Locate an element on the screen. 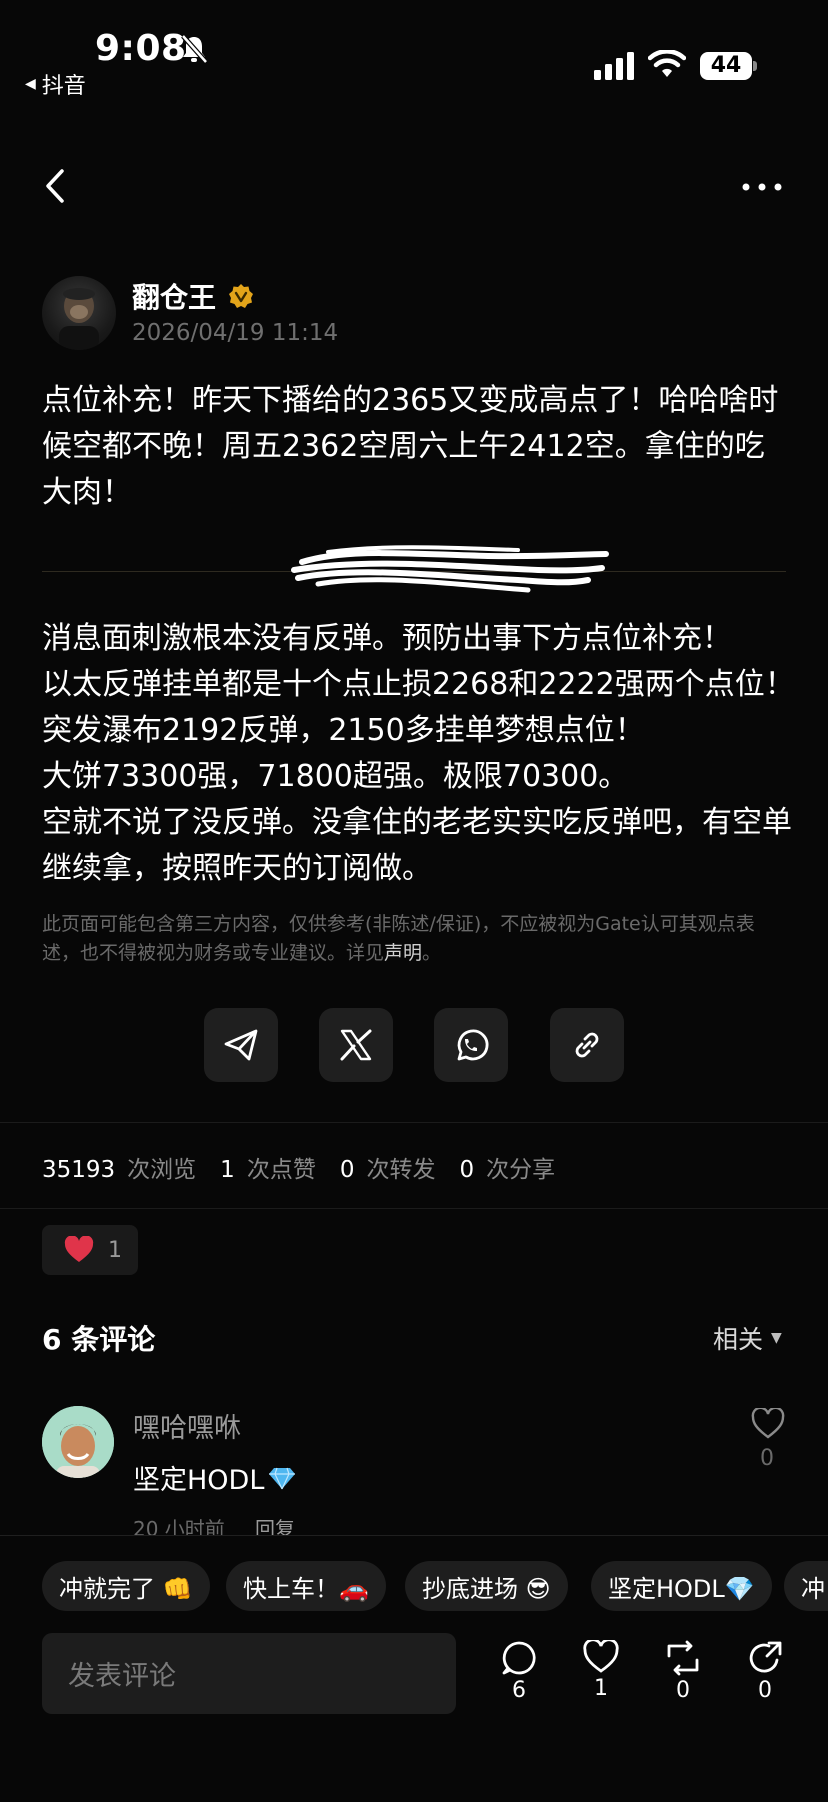  reaction-chip: 1 is located at coordinates (90, 1250).